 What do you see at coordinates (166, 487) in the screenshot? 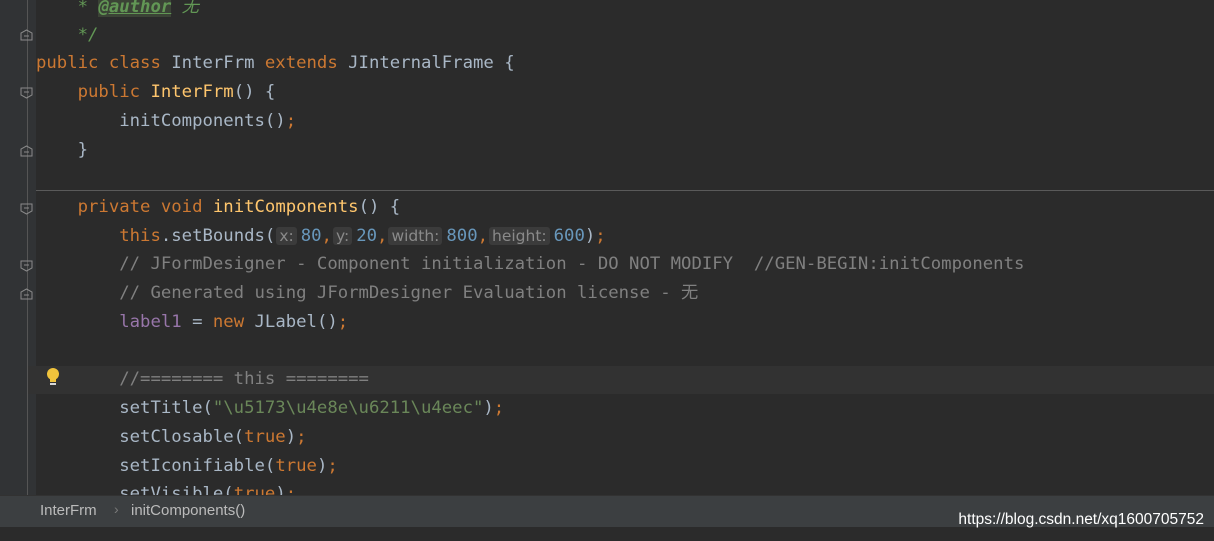
I see `code-line: setVisible(true);` at bounding box center [166, 487].